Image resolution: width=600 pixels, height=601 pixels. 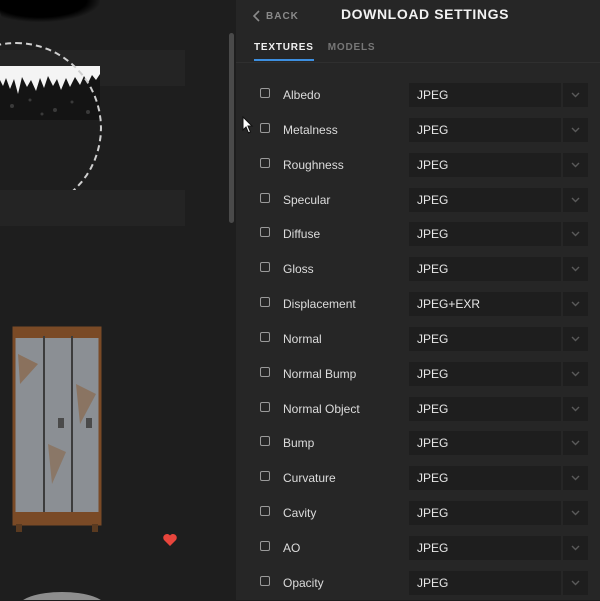 I want to click on checkbox-normal, so click(x=265, y=336).